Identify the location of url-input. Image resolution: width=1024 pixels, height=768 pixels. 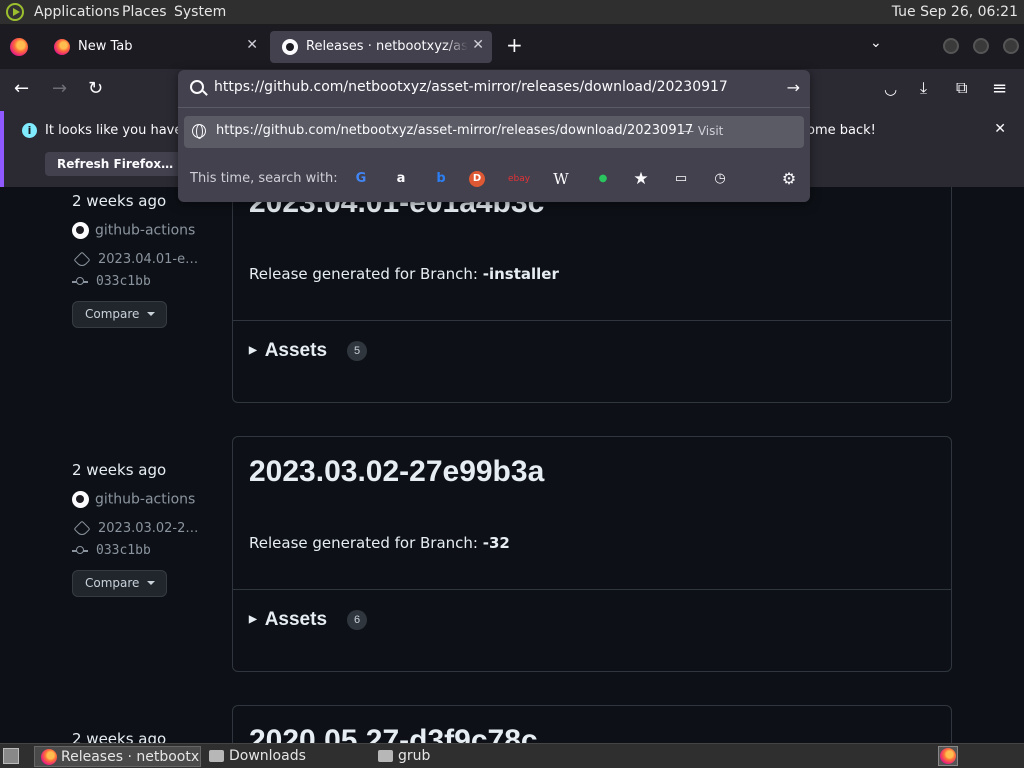
(494, 87).